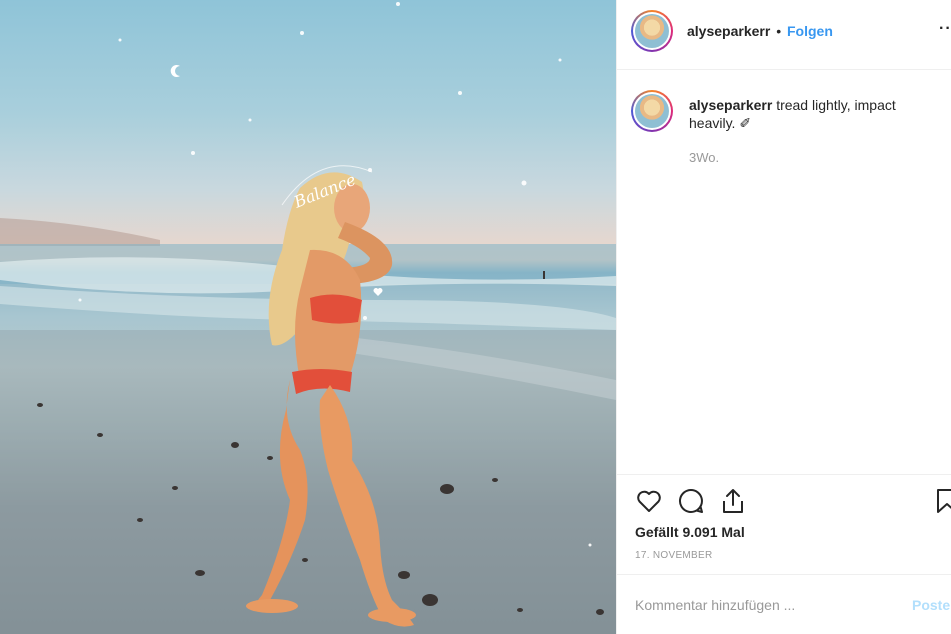 The image size is (951, 634). Describe the element at coordinates (810, 31) in the screenshot. I see `follow-button: Folgen` at that location.